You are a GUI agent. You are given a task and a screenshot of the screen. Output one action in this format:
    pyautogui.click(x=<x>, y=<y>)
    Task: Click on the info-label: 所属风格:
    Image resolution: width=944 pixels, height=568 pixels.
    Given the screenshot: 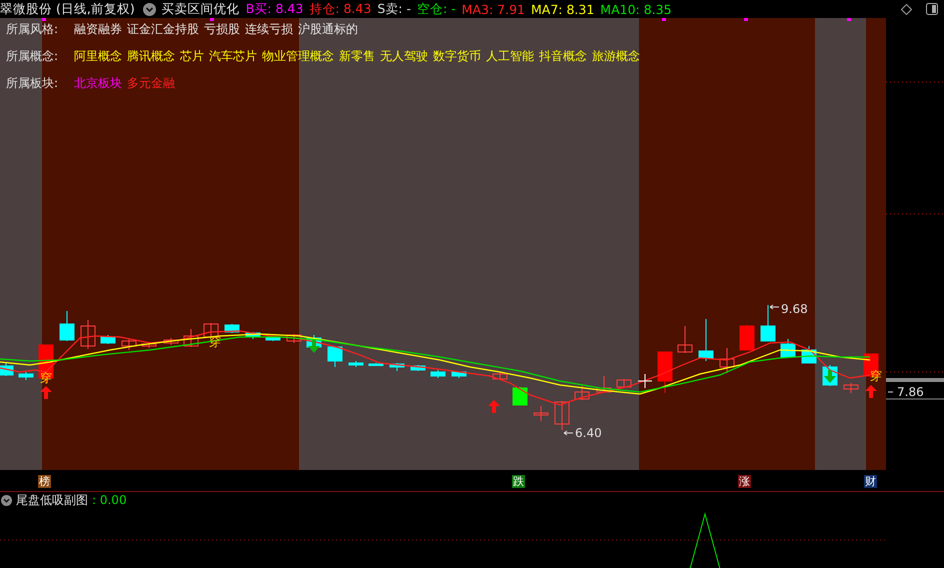 What is the action you would take?
    pyautogui.click(x=33, y=29)
    